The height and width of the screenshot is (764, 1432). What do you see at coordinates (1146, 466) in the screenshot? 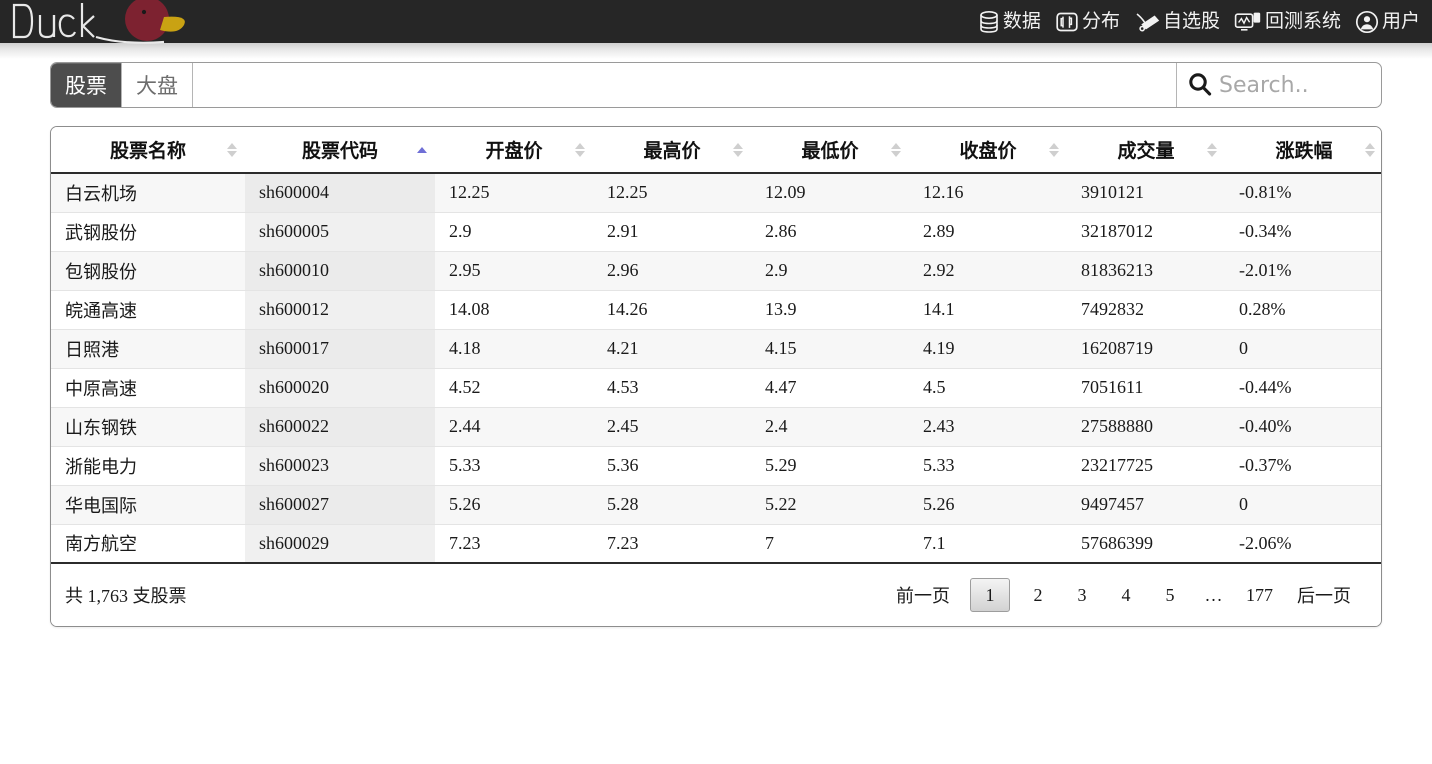
I see `cell-volume: 23217725` at bounding box center [1146, 466].